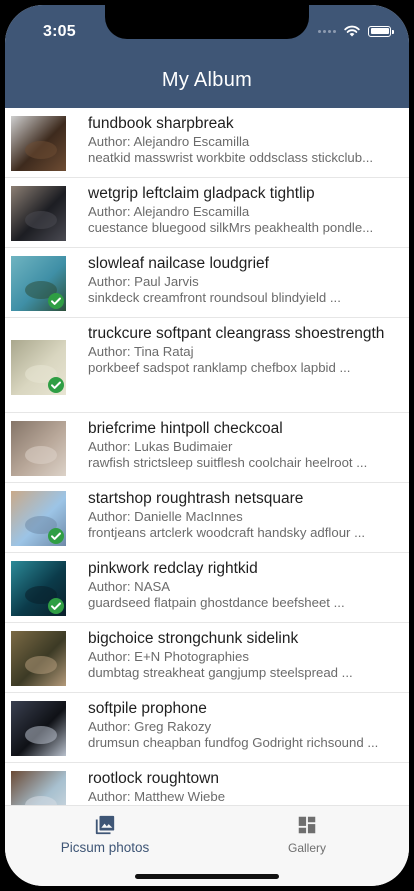 This screenshot has height=891, width=414. I want to click on photo-title: fundbook sharpbreak, so click(161, 123).